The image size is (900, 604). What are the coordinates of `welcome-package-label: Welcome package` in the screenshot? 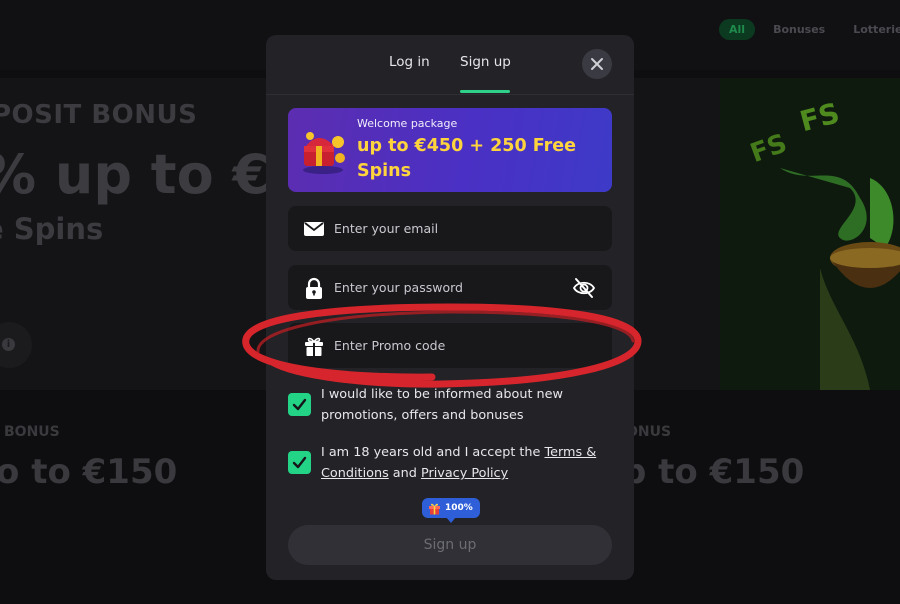 It's located at (407, 123).